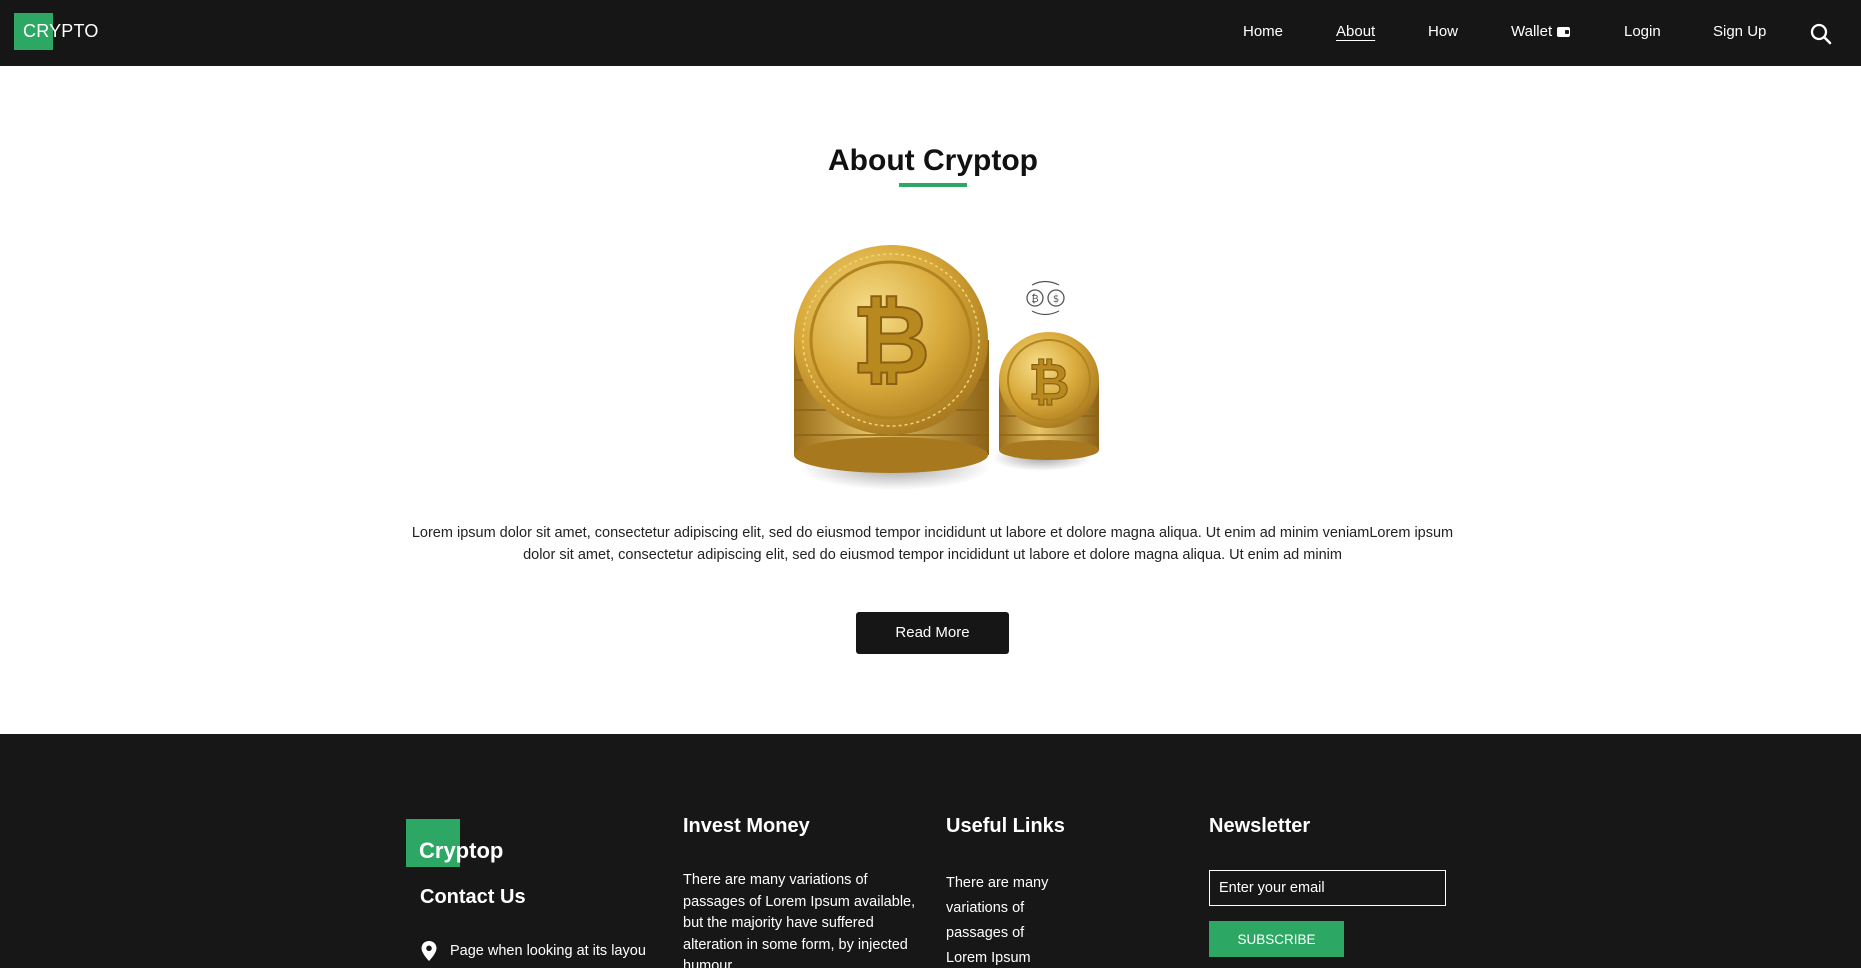 The height and width of the screenshot is (968, 1861). What do you see at coordinates (461, 850) in the screenshot?
I see `footer-logo-text: Cryptop` at bounding box center [461, 850].